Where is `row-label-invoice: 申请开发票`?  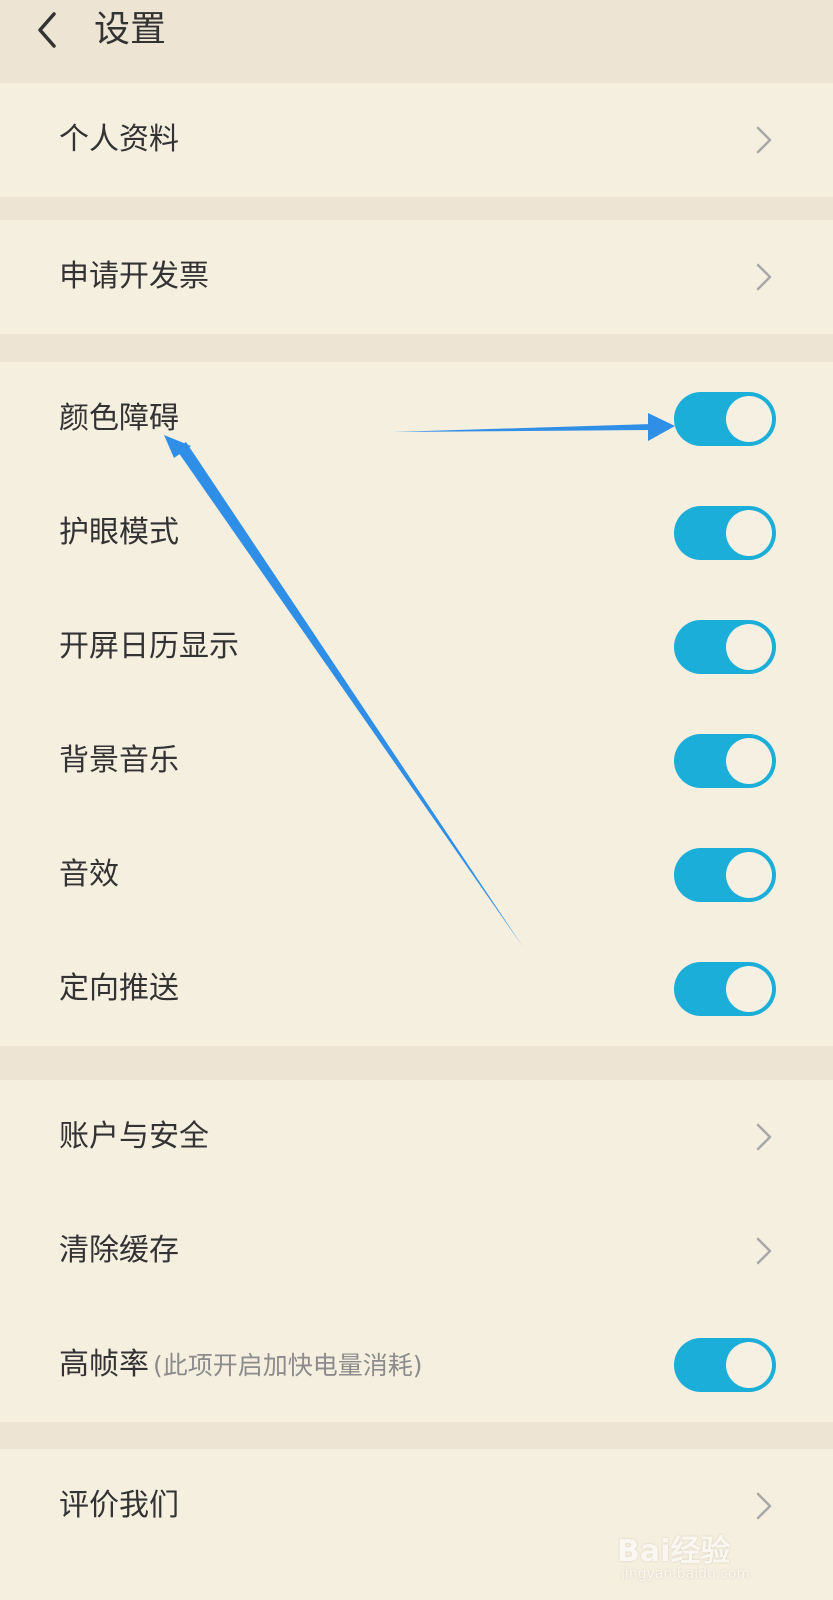 row-label-invoice: 申请开发票 is located at coordinates (134, 276).